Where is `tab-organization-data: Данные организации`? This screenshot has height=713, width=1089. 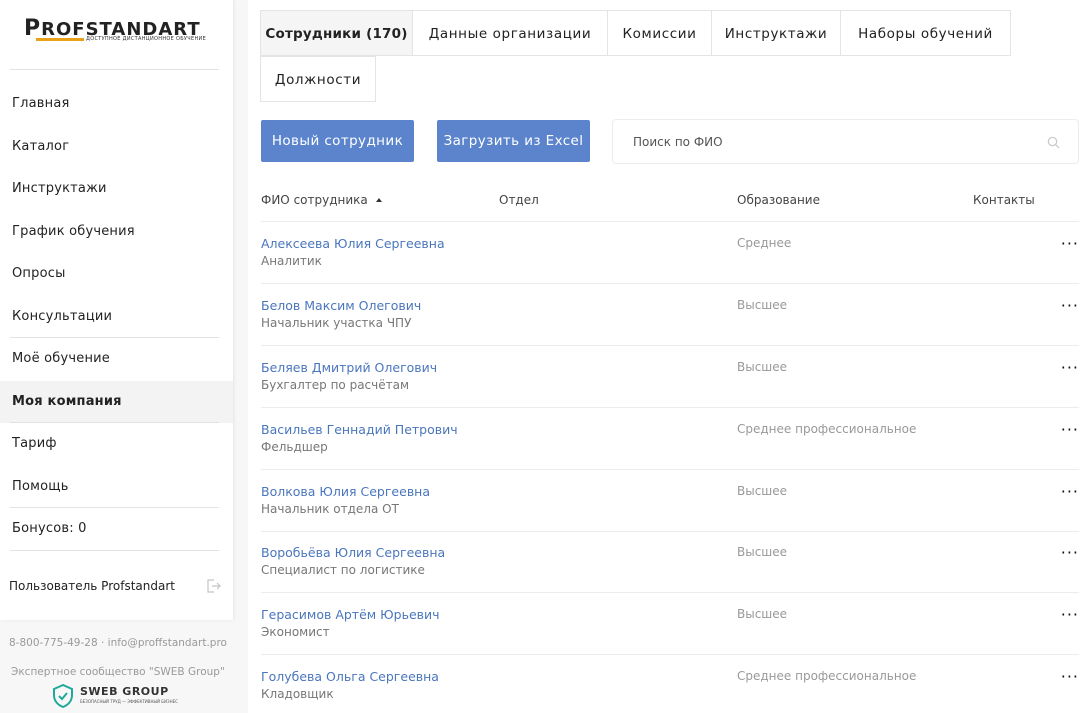 tab-organization-data: Данные организации is located at coordinates (510, 33).